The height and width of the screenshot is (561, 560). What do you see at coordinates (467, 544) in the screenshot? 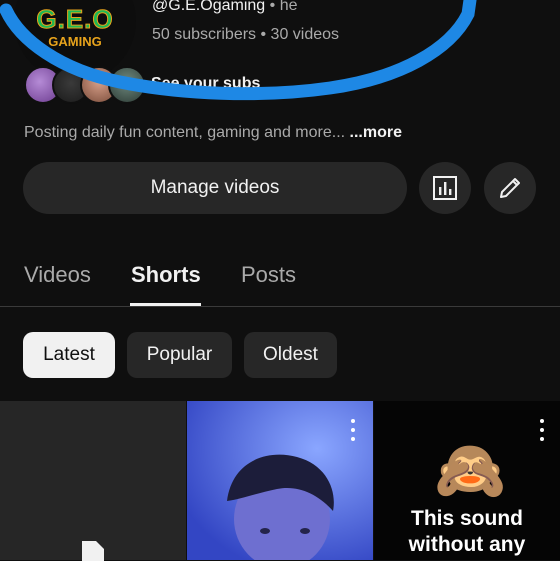
I see `caption-line-2: without any` at bounding box center [467, 544].